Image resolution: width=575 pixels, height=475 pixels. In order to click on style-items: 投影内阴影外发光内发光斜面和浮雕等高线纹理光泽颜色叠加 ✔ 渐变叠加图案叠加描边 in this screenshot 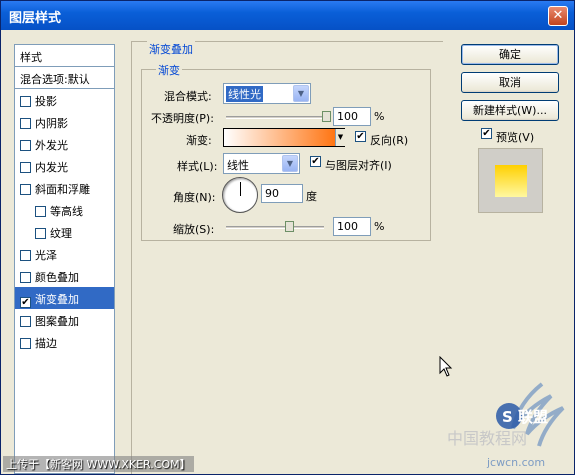, I will do `click(64, 221)`.